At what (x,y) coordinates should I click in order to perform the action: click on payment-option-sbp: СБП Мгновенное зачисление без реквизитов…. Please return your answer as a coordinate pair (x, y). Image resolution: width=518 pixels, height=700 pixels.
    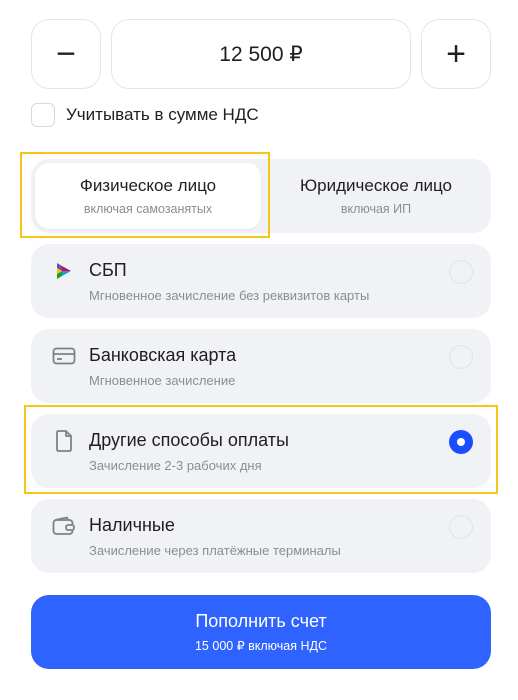
    Looking at the image, I should click on (261, 281).